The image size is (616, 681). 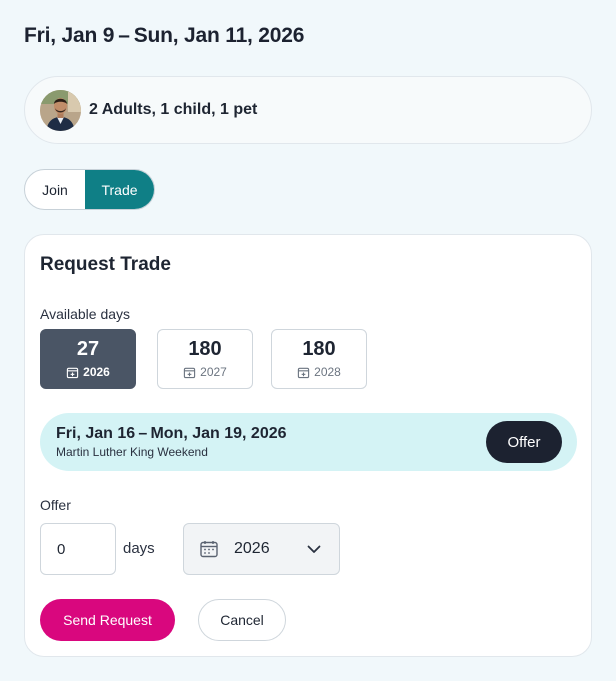 What do you see at coordinates (139, 548) in the screenshot?
I see `offer-days-suffix: days` at bounding box center [139, 548].